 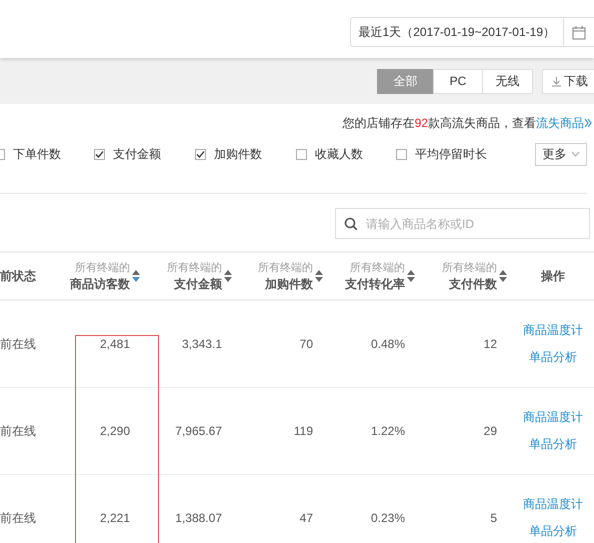 What do you see at coordinates (306, 518) in the screenshot?
I see `table-cell: 47` at bounding box center [306, 518].